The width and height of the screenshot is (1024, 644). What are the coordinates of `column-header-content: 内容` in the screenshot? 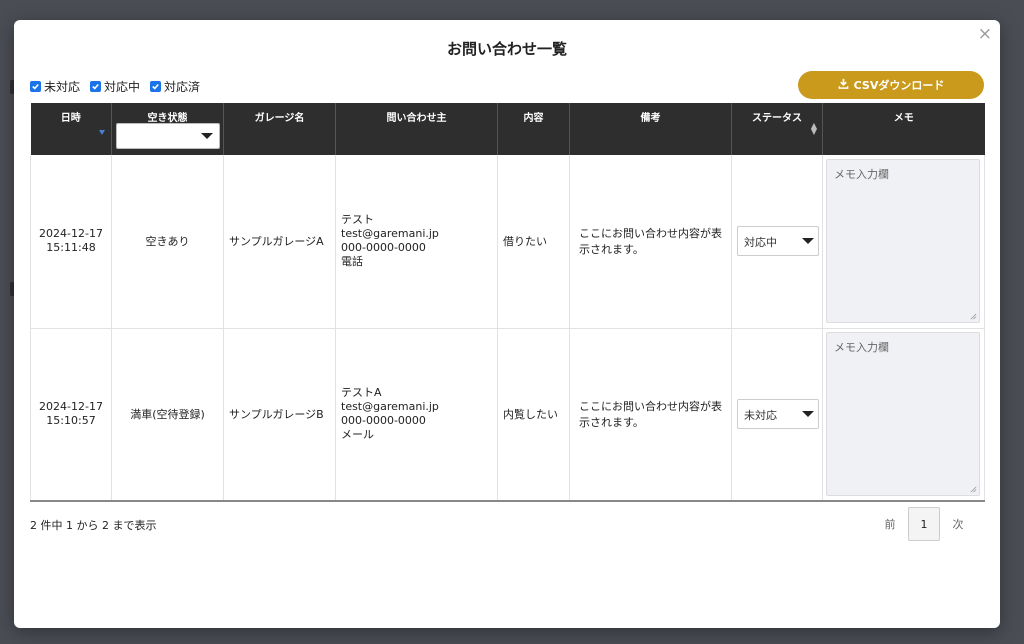 It's located at (533, 129).